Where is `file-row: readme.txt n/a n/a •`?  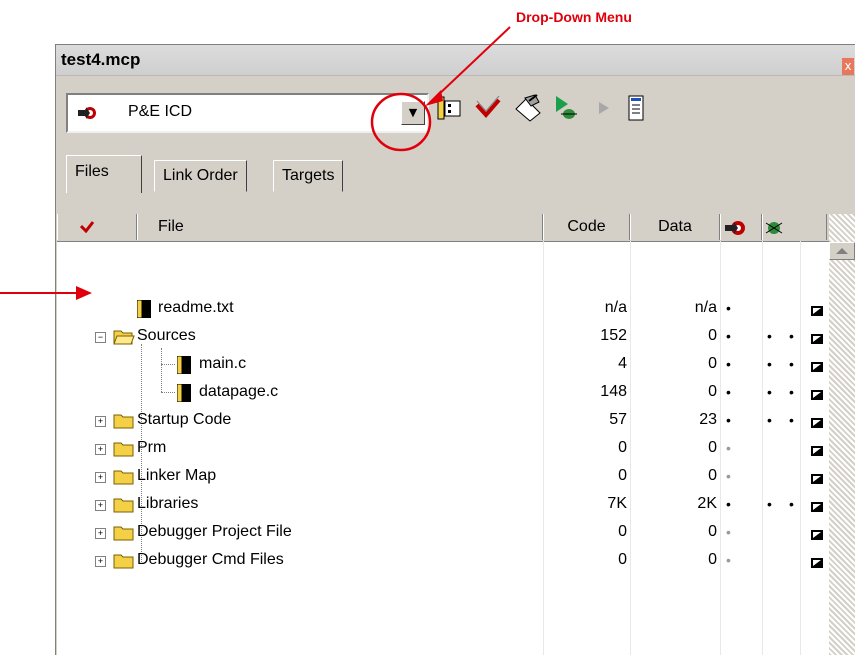 file-row: readme.txt n/a n/a • is located at coordinates (442, 310).